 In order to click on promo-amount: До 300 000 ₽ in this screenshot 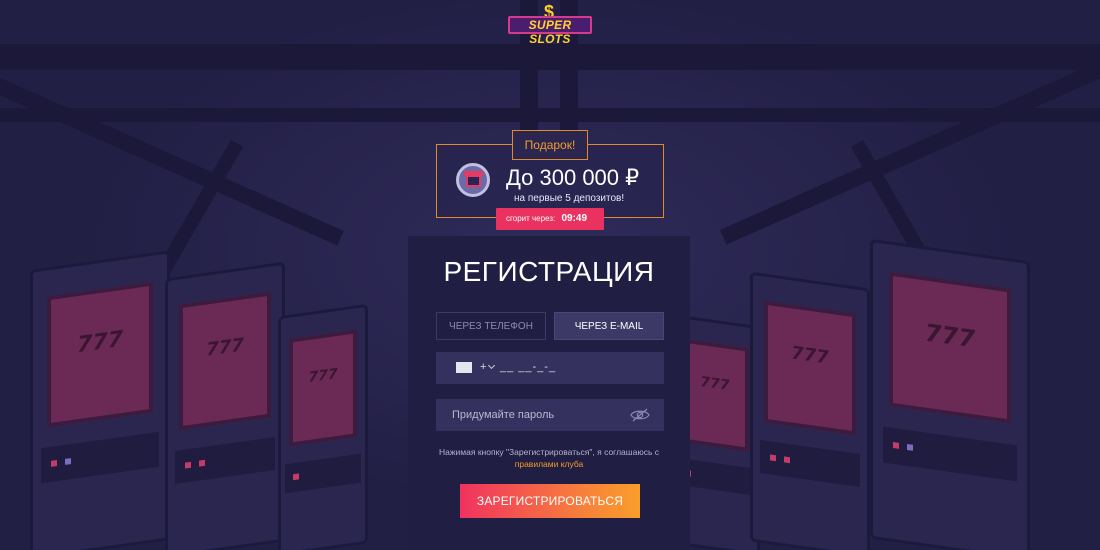, I will do `click(573, 177)`.